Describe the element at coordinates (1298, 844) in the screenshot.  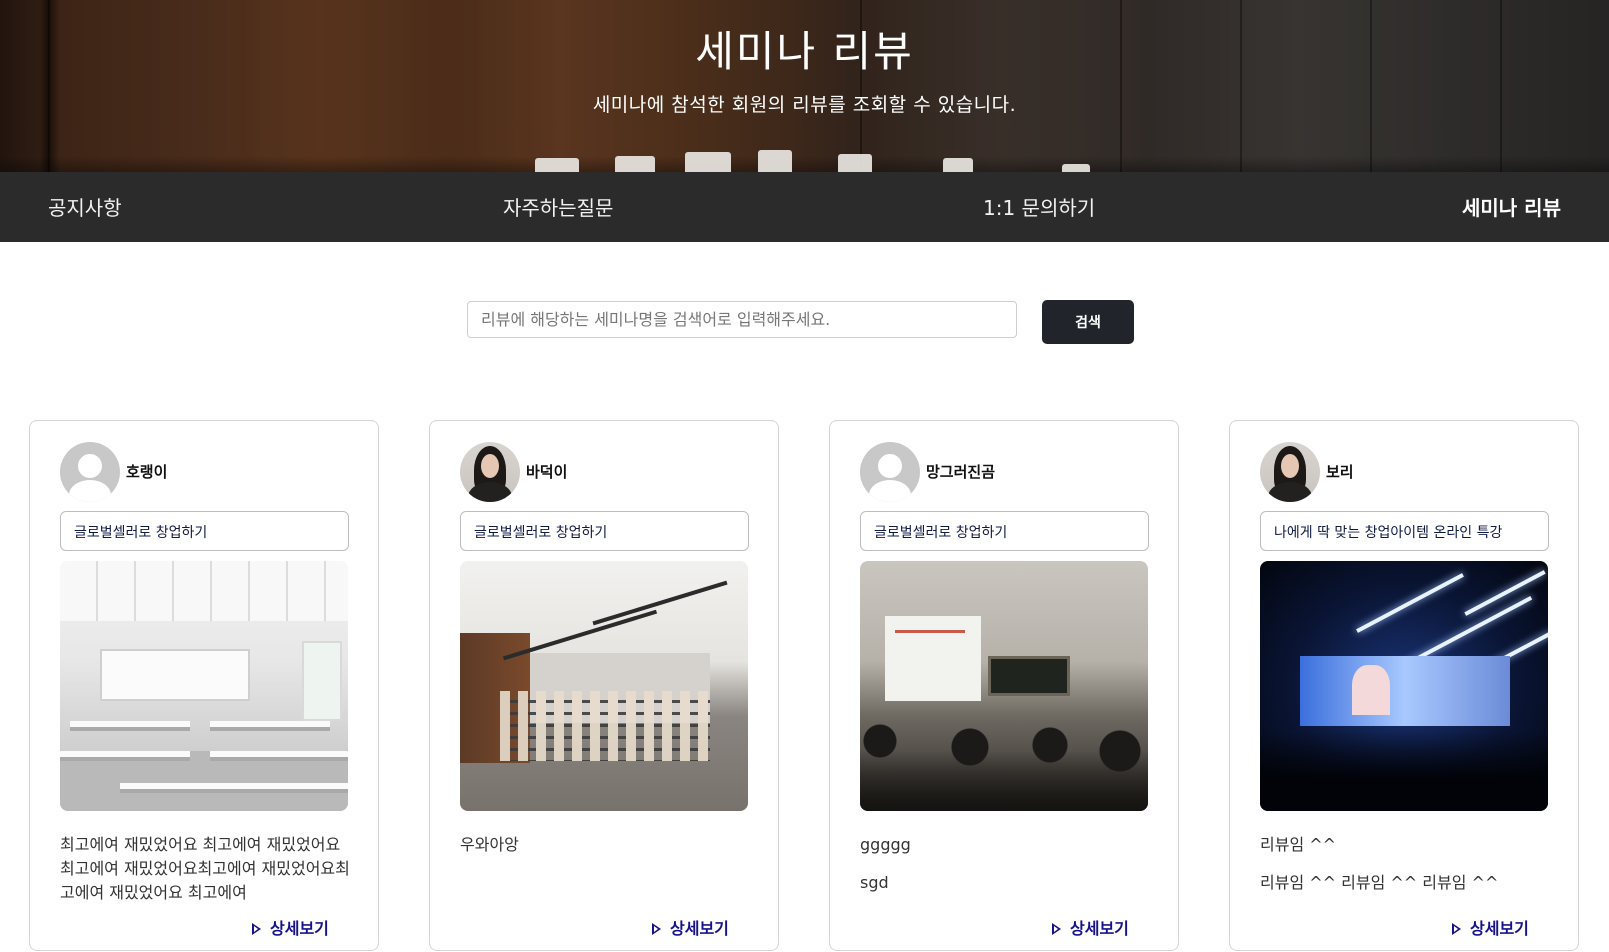
I see `review-line: 리뷰임 ^^` at that location.